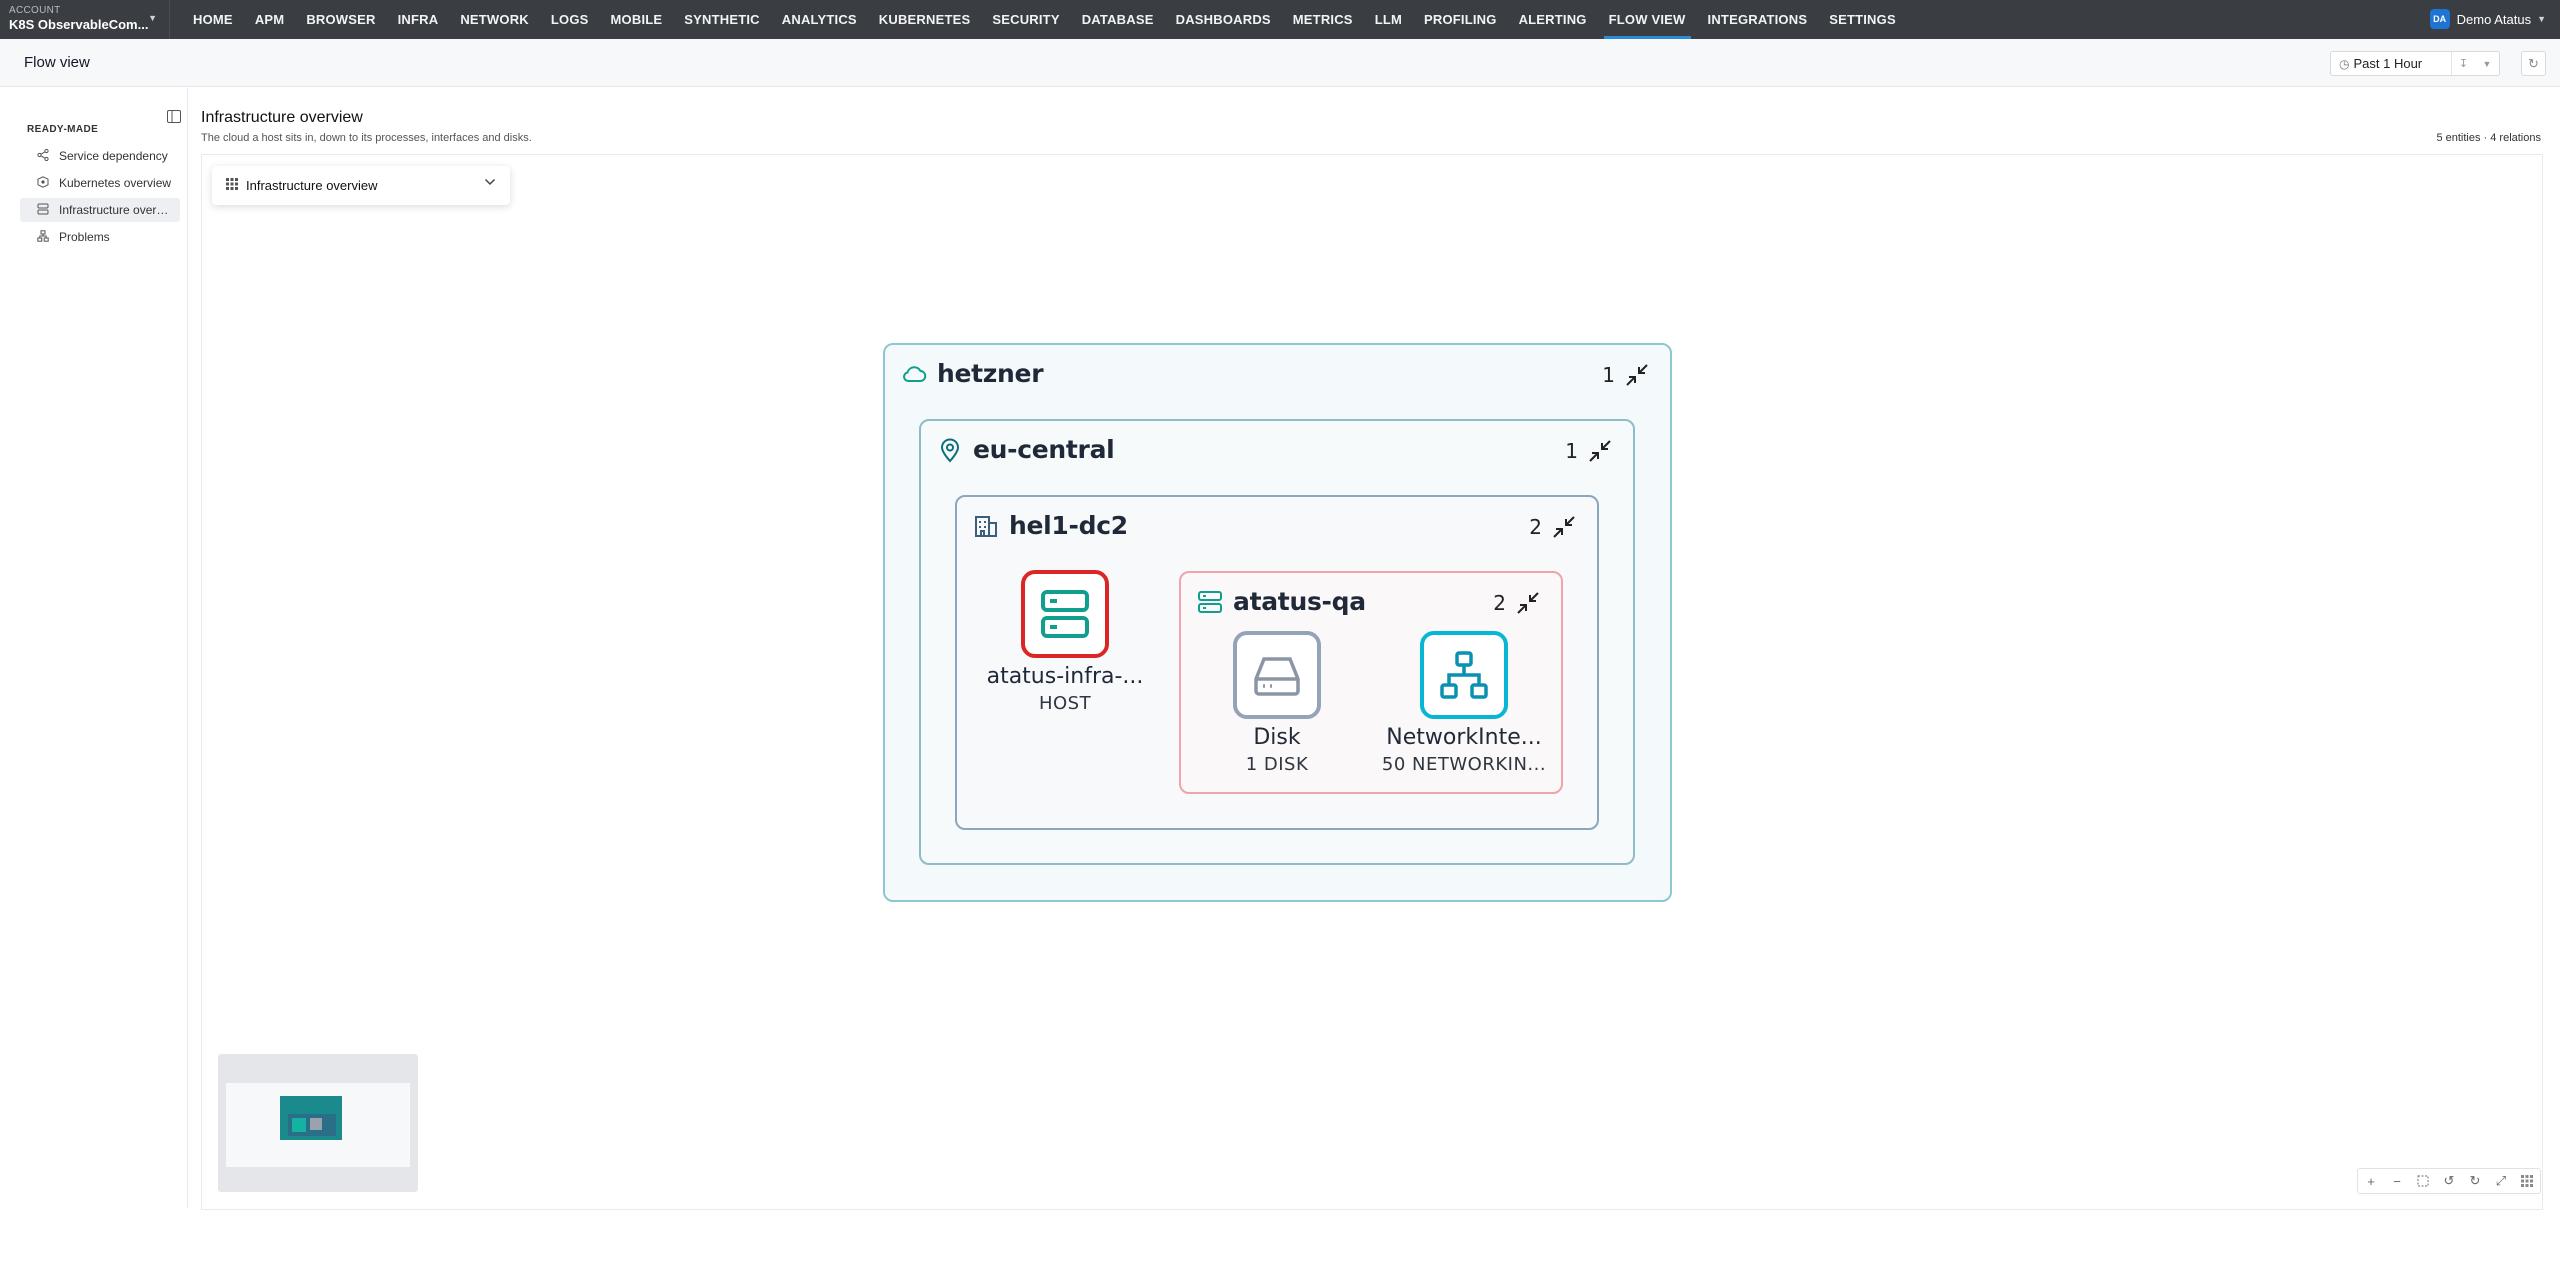 This screenshot has width=2560, height=1265. I want to click on nav-item-alerting: ALERTING, so click(1553, 19).